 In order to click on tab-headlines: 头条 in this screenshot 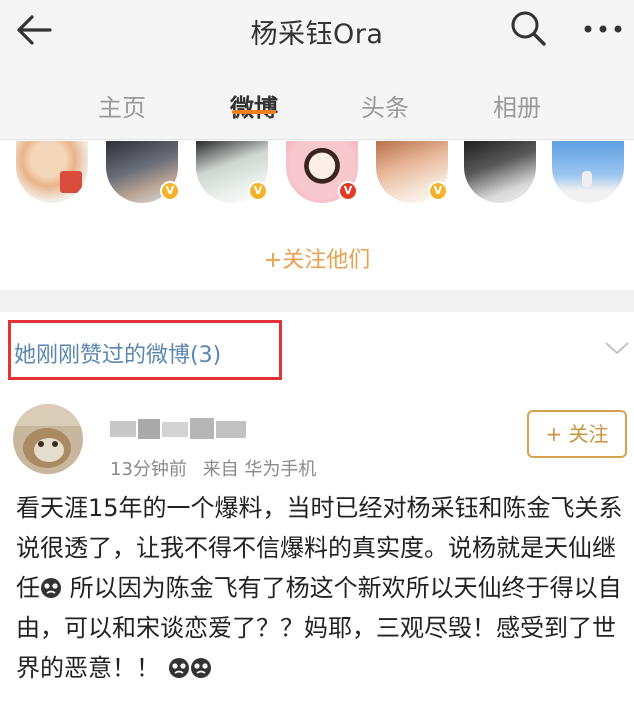, I will do `click(385, 105)`.